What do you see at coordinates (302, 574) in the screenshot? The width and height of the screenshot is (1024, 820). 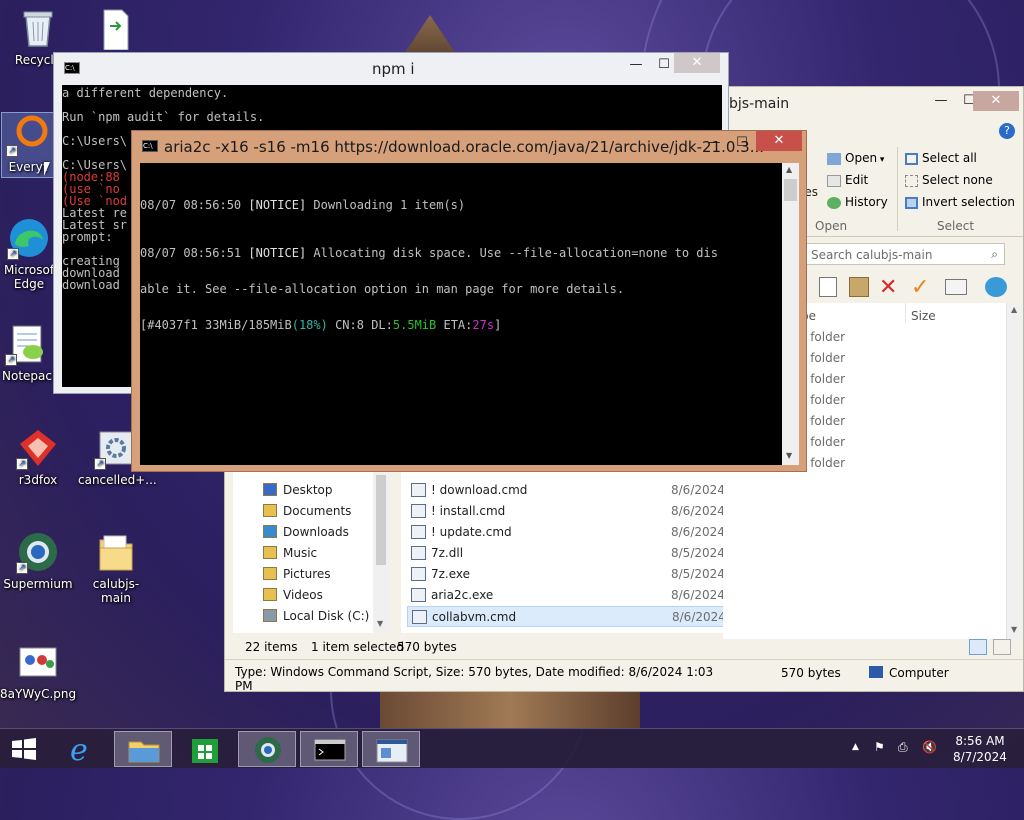 I see `nav-item: Pictures` at bounding box center [302, 574].